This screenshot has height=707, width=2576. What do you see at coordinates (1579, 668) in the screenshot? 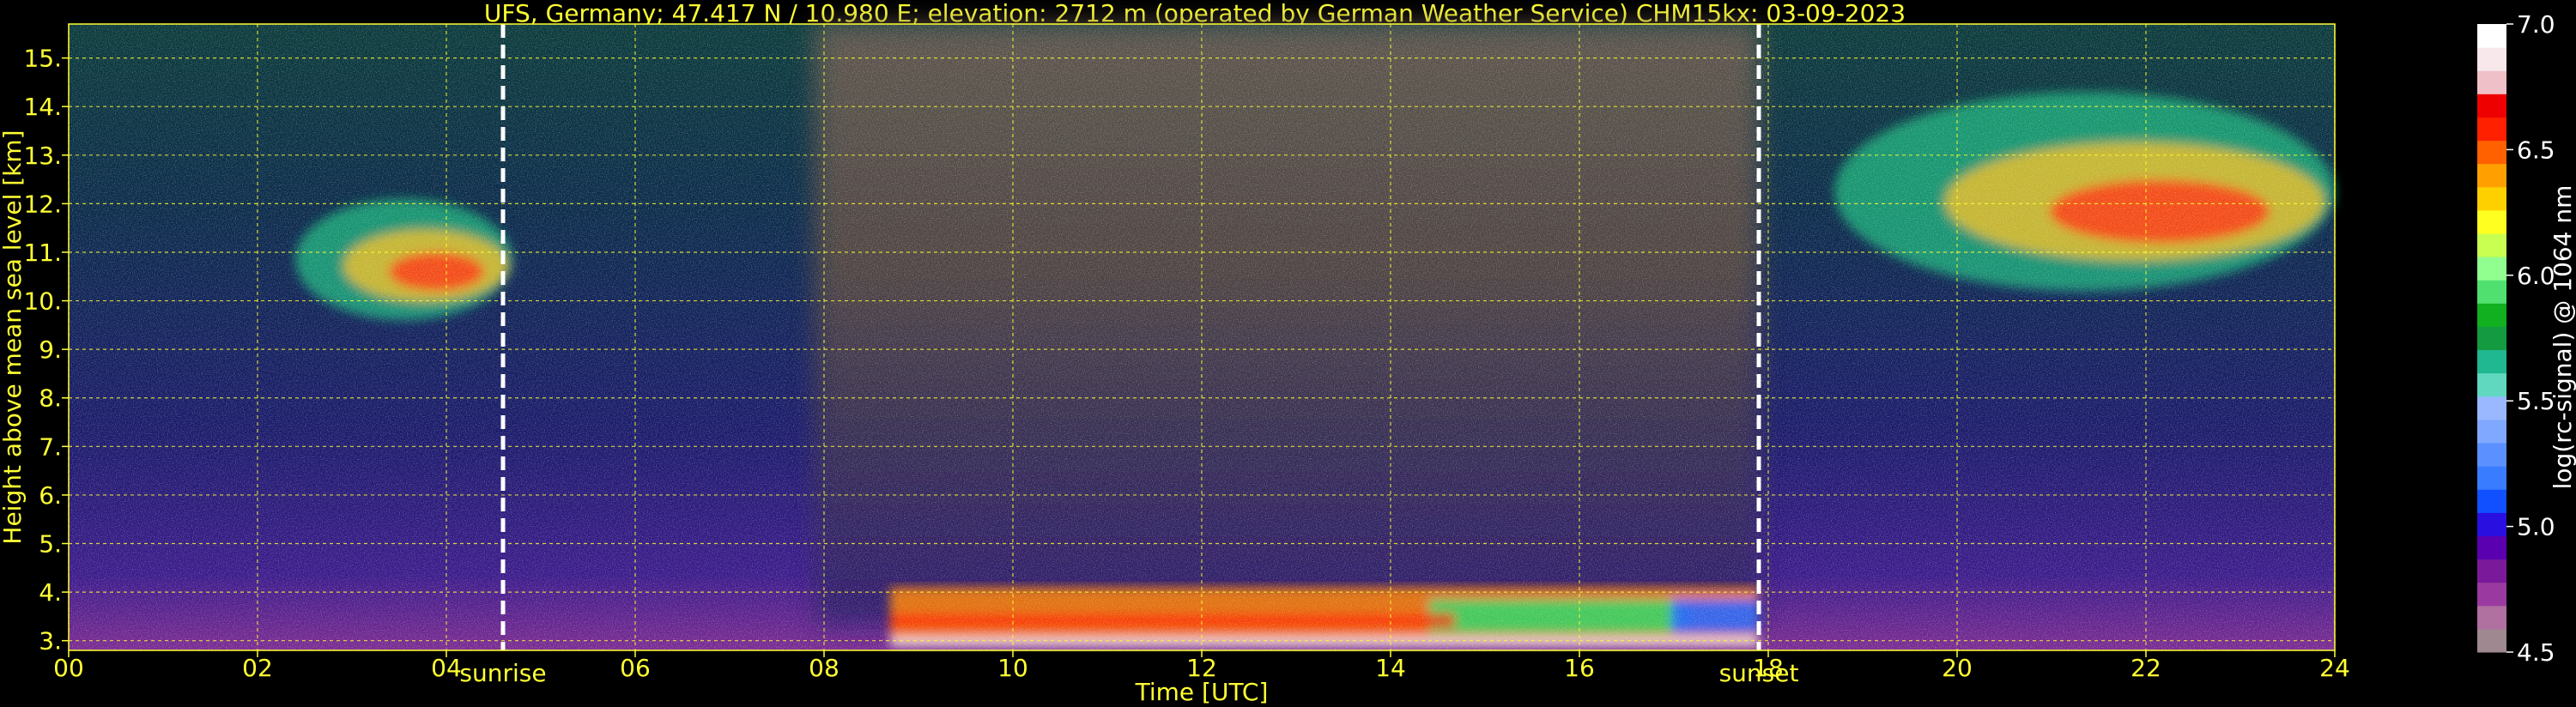
I see `x-tick-label: 16` at bounding box center [1579, 668].